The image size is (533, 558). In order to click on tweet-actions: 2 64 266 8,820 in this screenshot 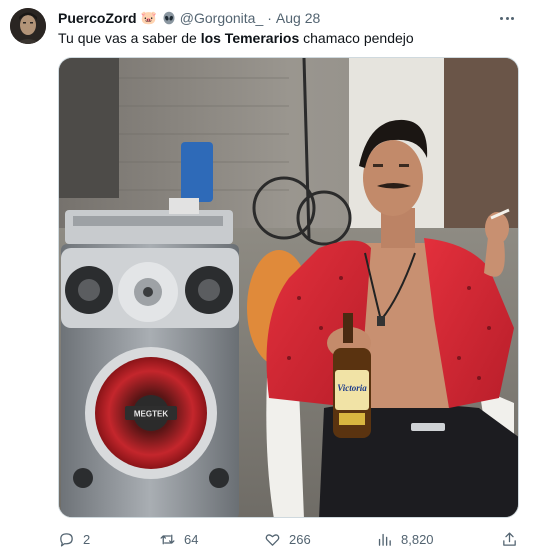, I will do `click(289, 539)`.